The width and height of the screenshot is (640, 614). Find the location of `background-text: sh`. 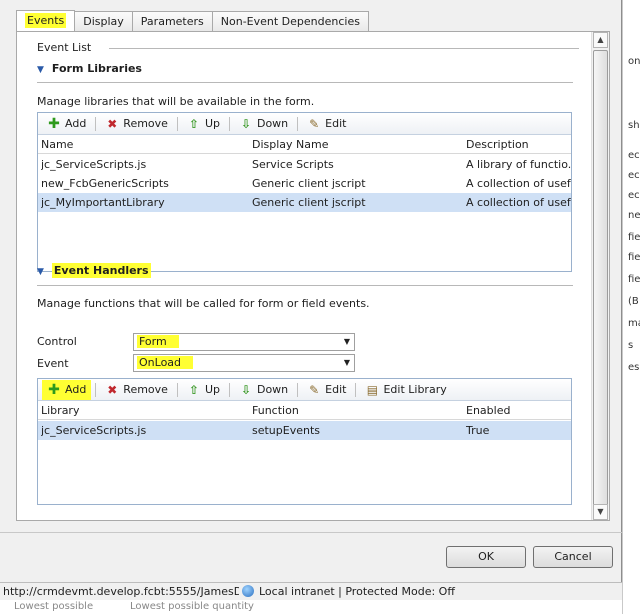

background-text: sh is located at coordinates (634, 125).